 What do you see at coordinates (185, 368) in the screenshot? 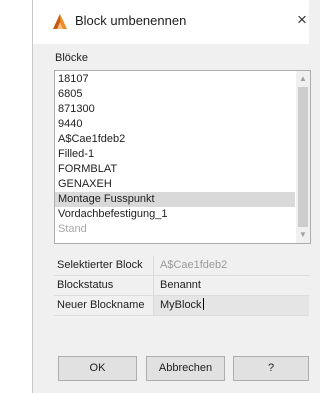
I see `cancel-button: Abbrechen` at bounding box center [185, 368].